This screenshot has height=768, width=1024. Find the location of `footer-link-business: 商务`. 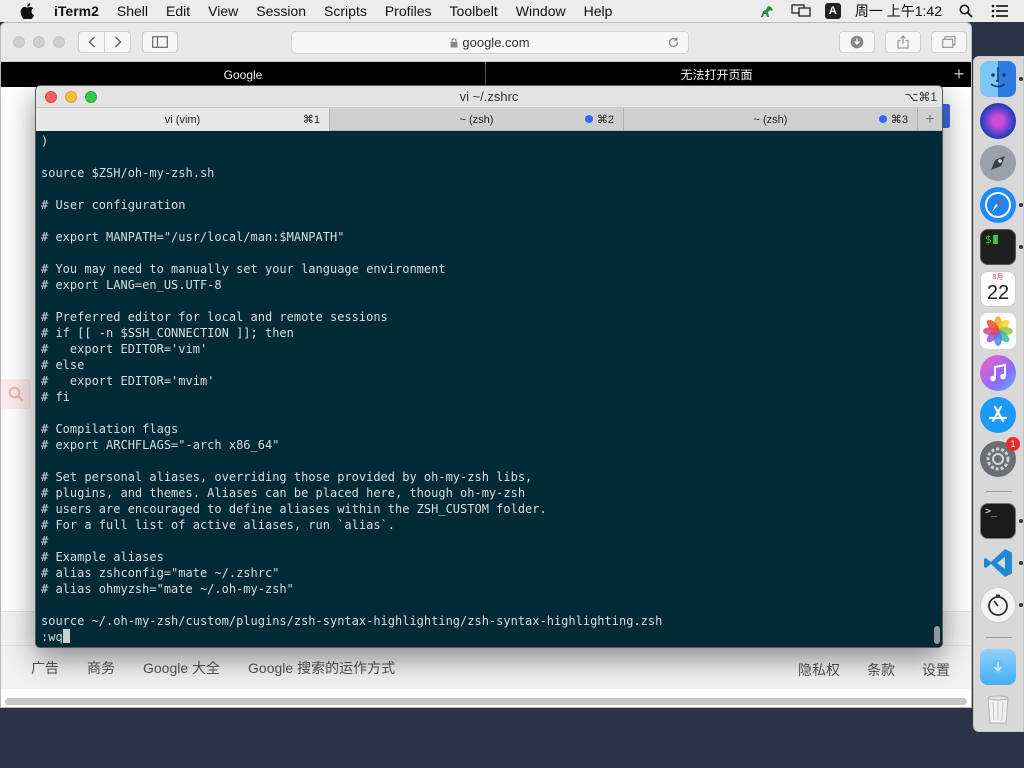

footer-link-business: 商务 is located at coordinates (101, 668).